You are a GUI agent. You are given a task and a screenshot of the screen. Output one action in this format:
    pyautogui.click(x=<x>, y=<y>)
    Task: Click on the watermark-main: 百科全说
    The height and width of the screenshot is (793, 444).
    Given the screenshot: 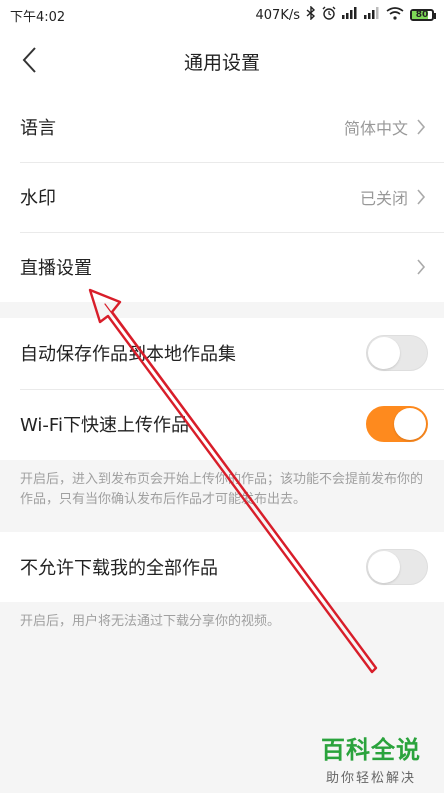 What is the action you would take?
    pyautogui.click(x=371, y=750)
    